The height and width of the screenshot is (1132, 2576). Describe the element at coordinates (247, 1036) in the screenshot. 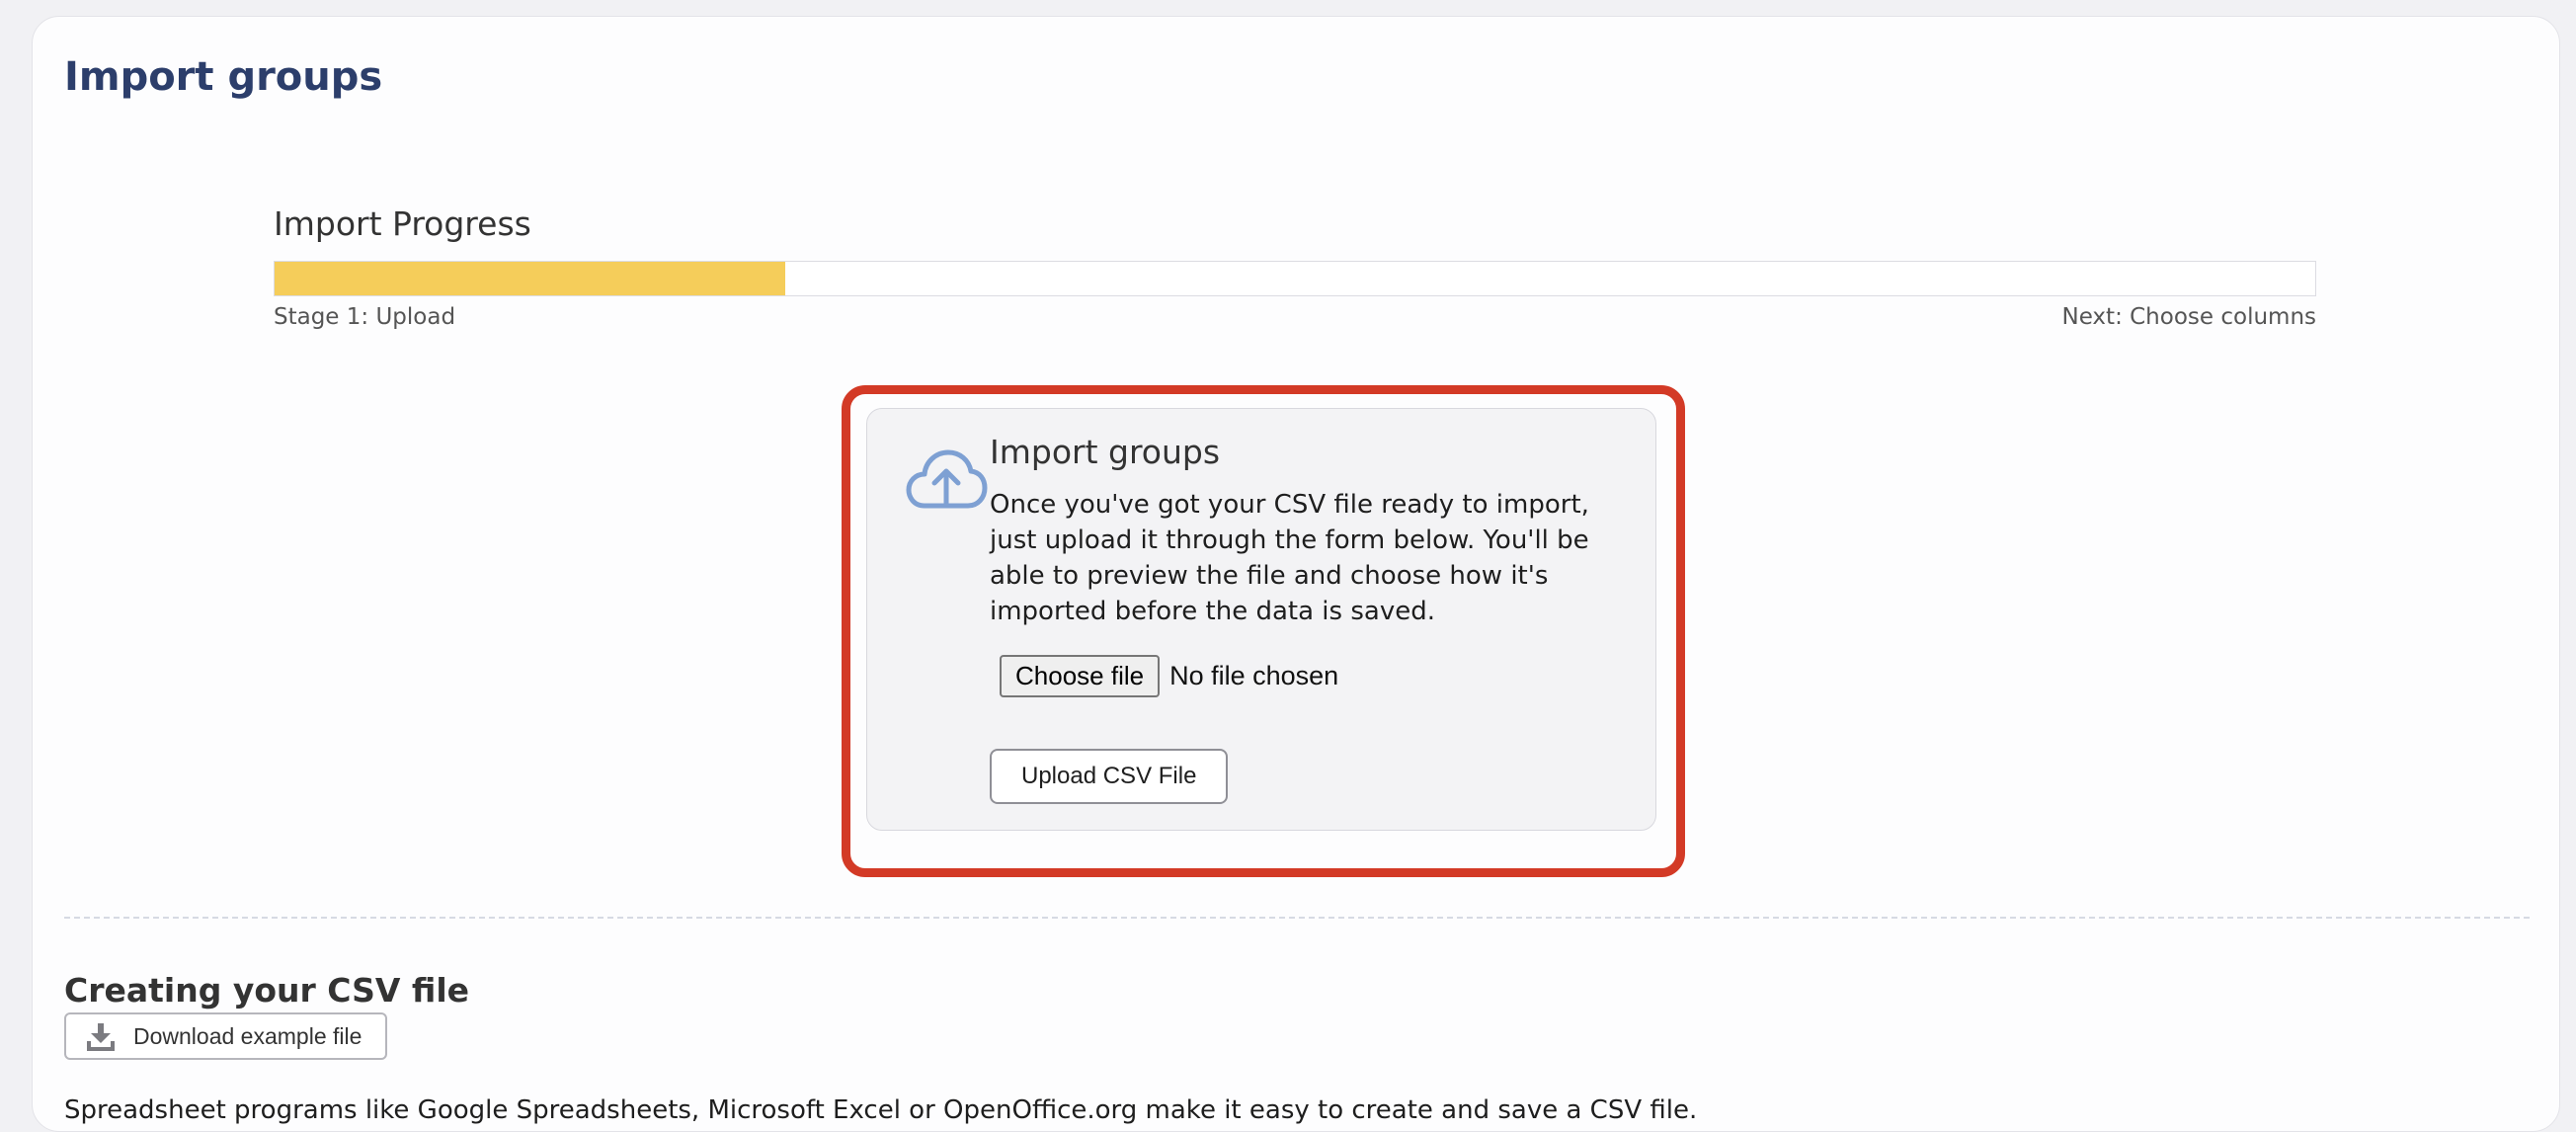

I see `download-button-label: Download example file` at that location.